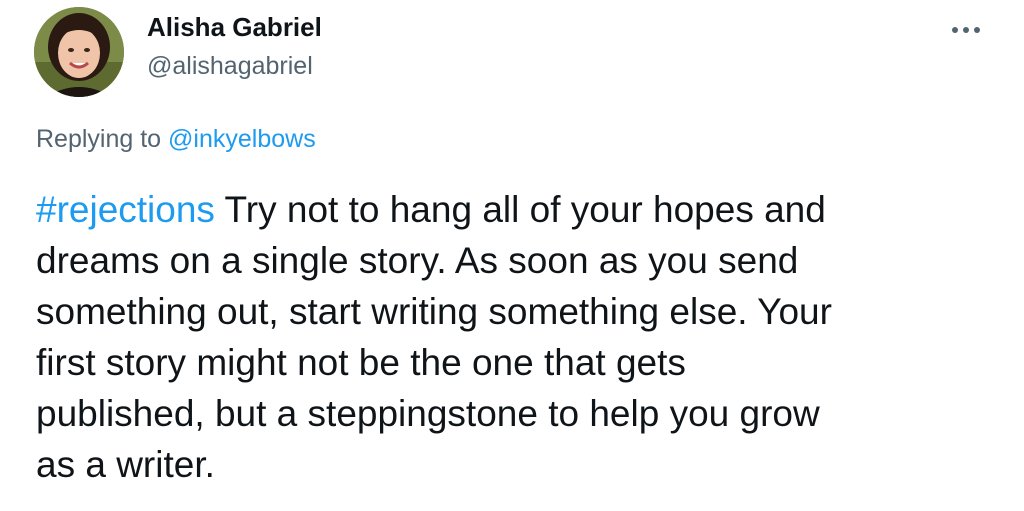 Image resolution: width=1024 pixels, height=511 pixels. I want to click on author-handle: @alishagabriel, so click(230, 66).